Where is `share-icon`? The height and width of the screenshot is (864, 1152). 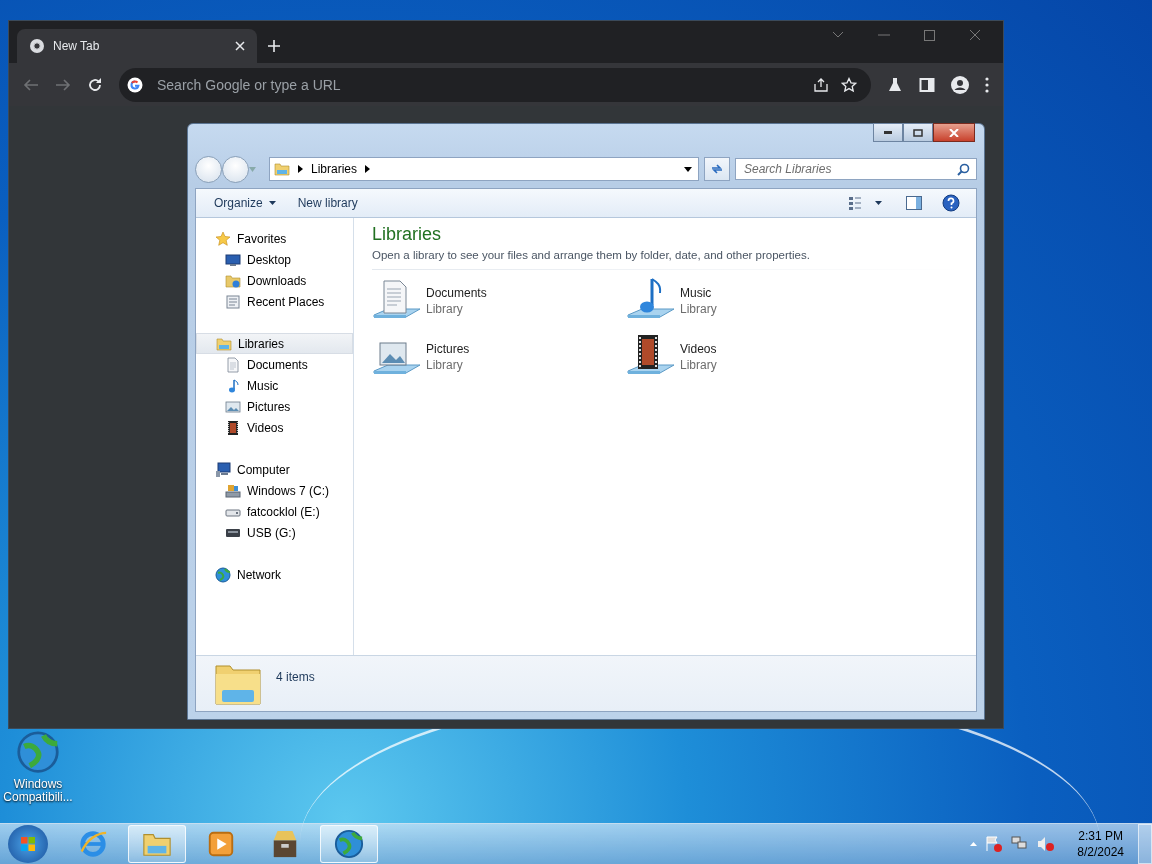 share-icon is located at coordinates (821, 84).